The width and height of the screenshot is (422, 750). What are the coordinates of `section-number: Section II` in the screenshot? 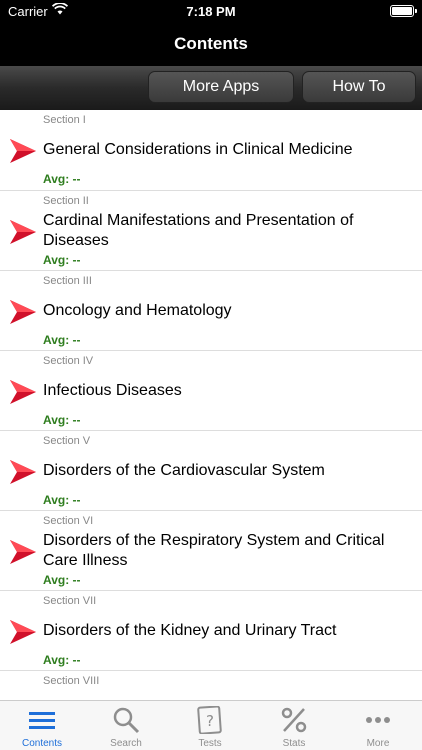 It's located at (66, 201).